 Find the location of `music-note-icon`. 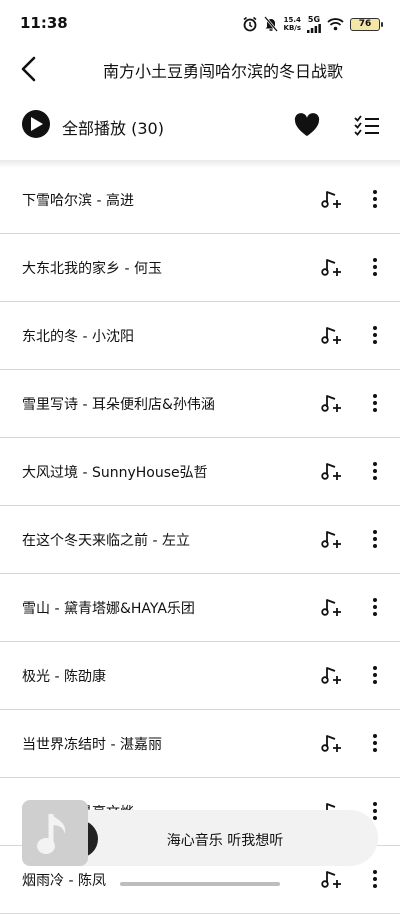

music-note-icon is located at coordinates (51, 834).